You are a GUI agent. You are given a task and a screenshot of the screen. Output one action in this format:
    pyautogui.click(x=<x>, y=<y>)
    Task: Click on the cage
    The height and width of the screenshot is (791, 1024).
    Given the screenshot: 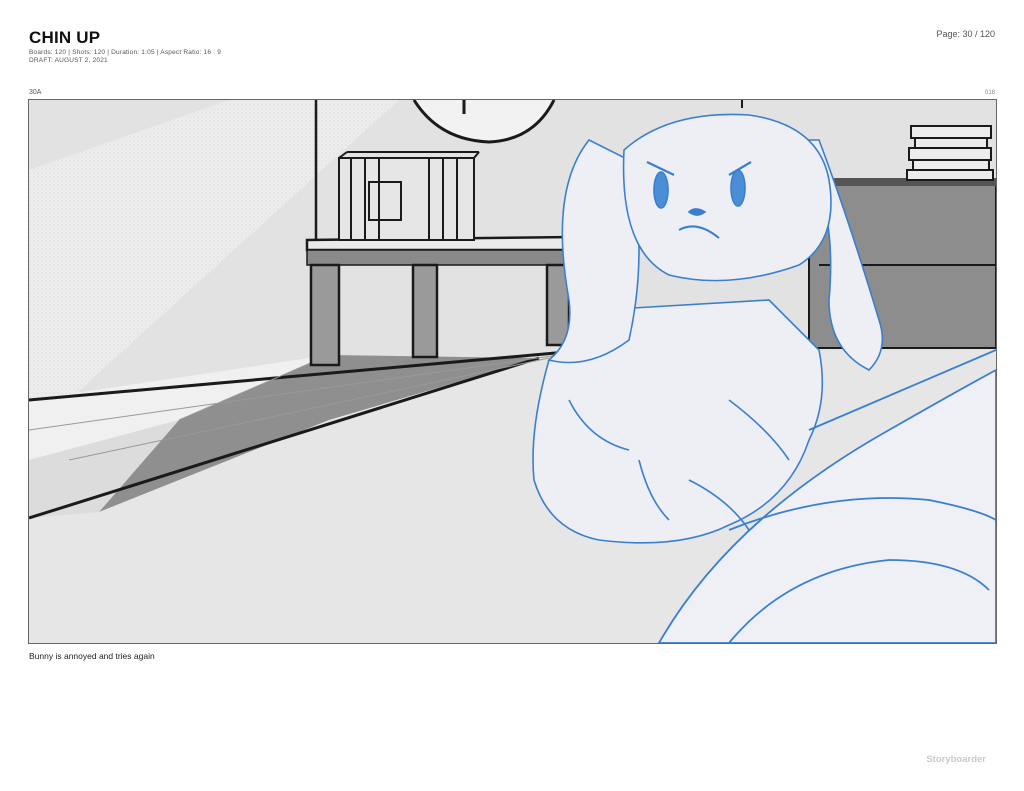 What is the action you would take?
    pyautogui.click(x=409, y=196)
    